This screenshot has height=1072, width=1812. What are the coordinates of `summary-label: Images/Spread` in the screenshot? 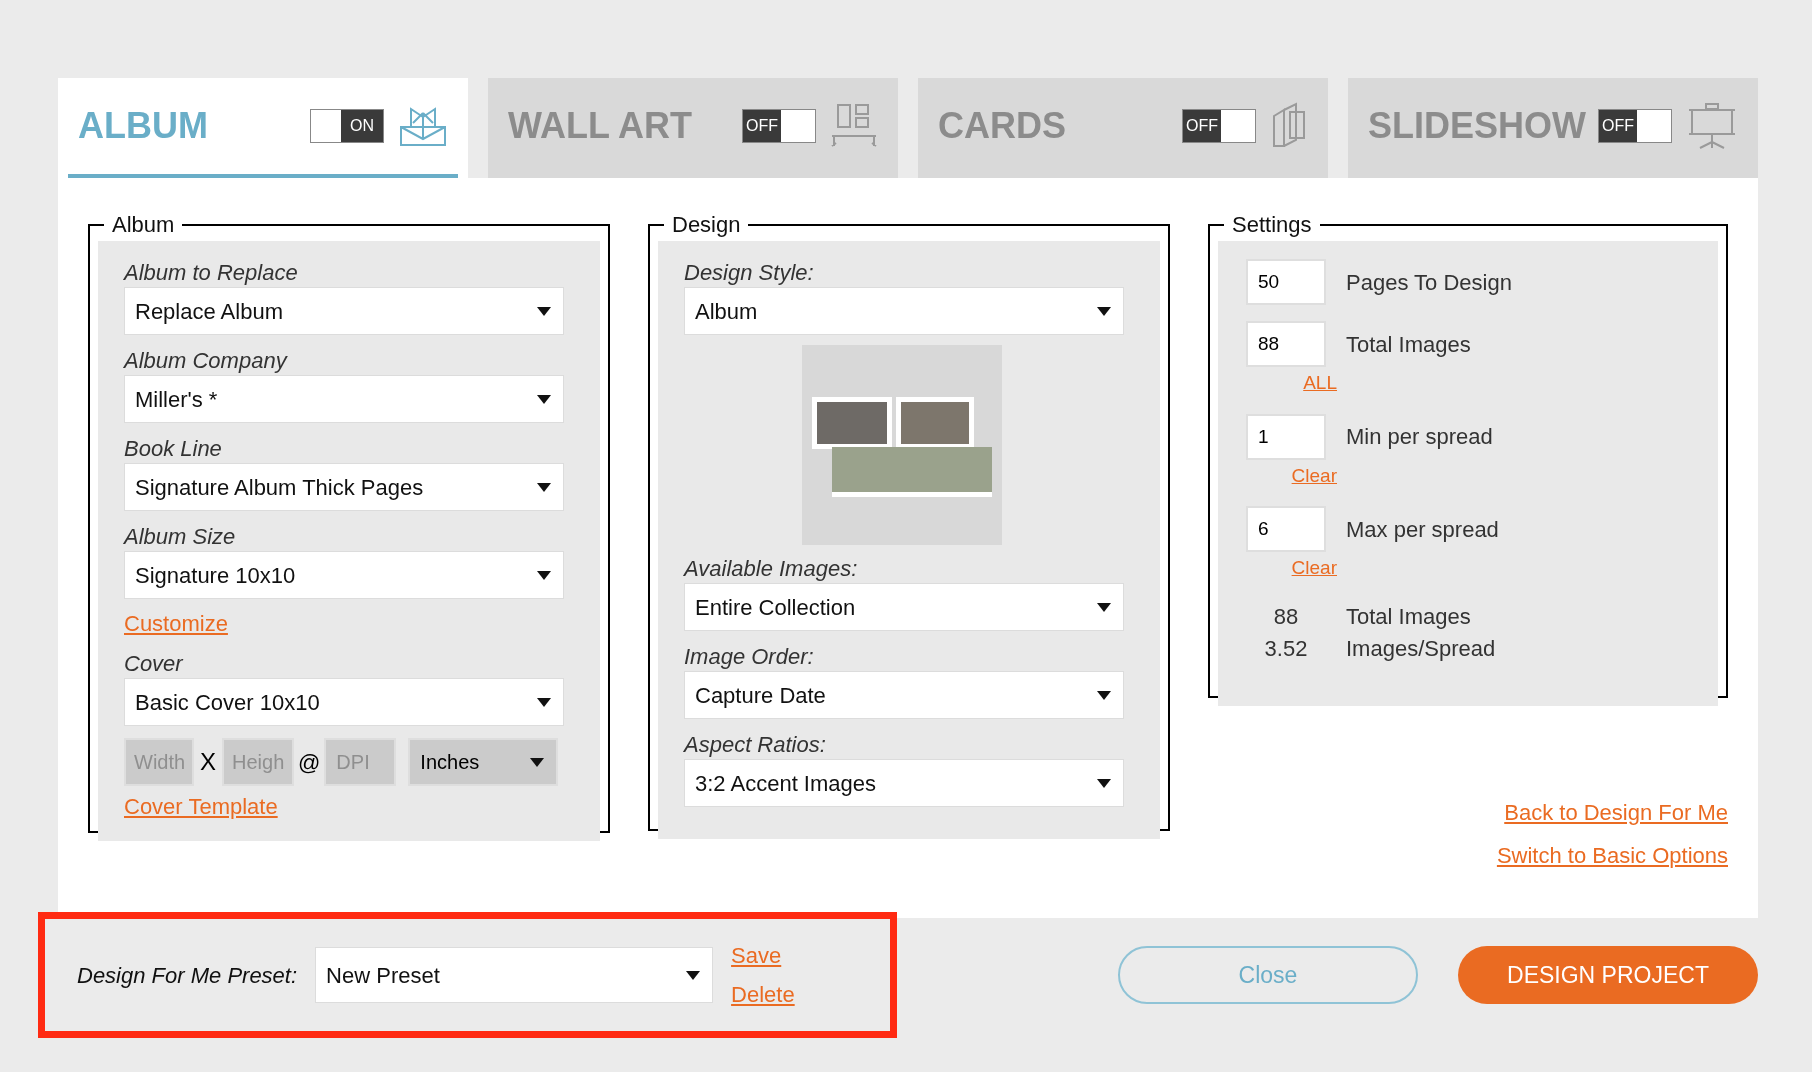 It's located at (1421, 648).